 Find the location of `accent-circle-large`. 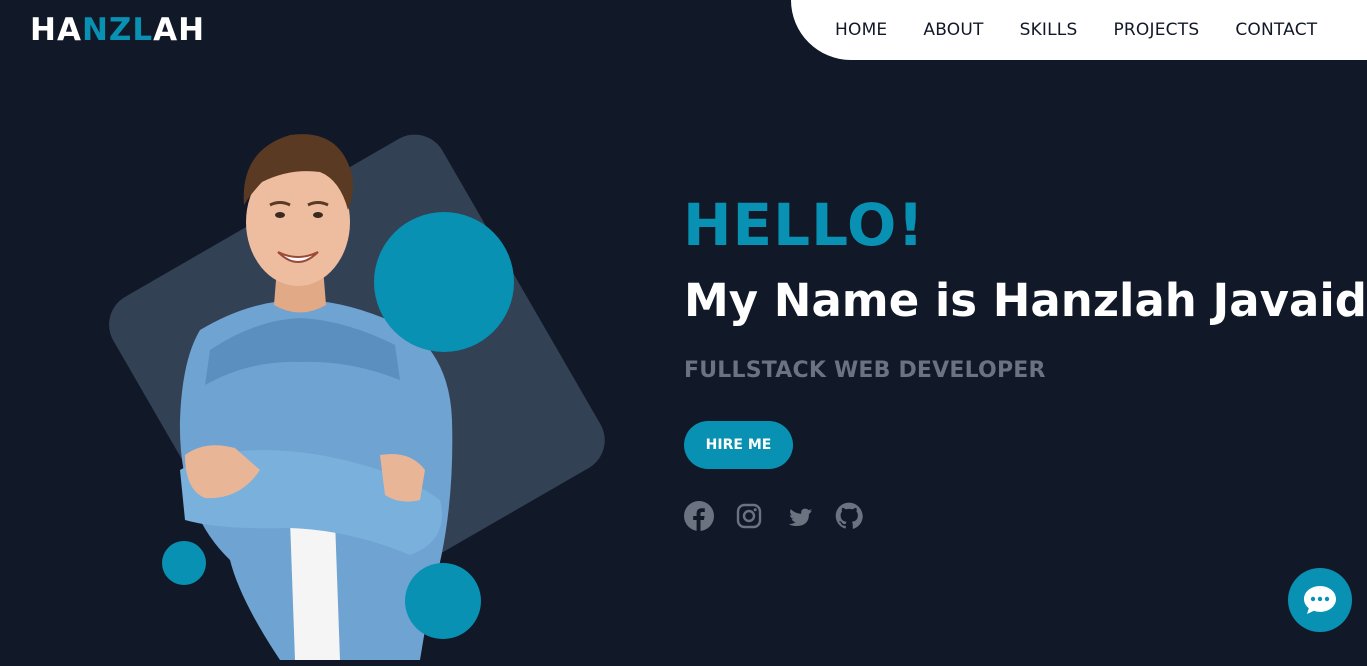

accent-circle-large is located at coordinates (444, 282).